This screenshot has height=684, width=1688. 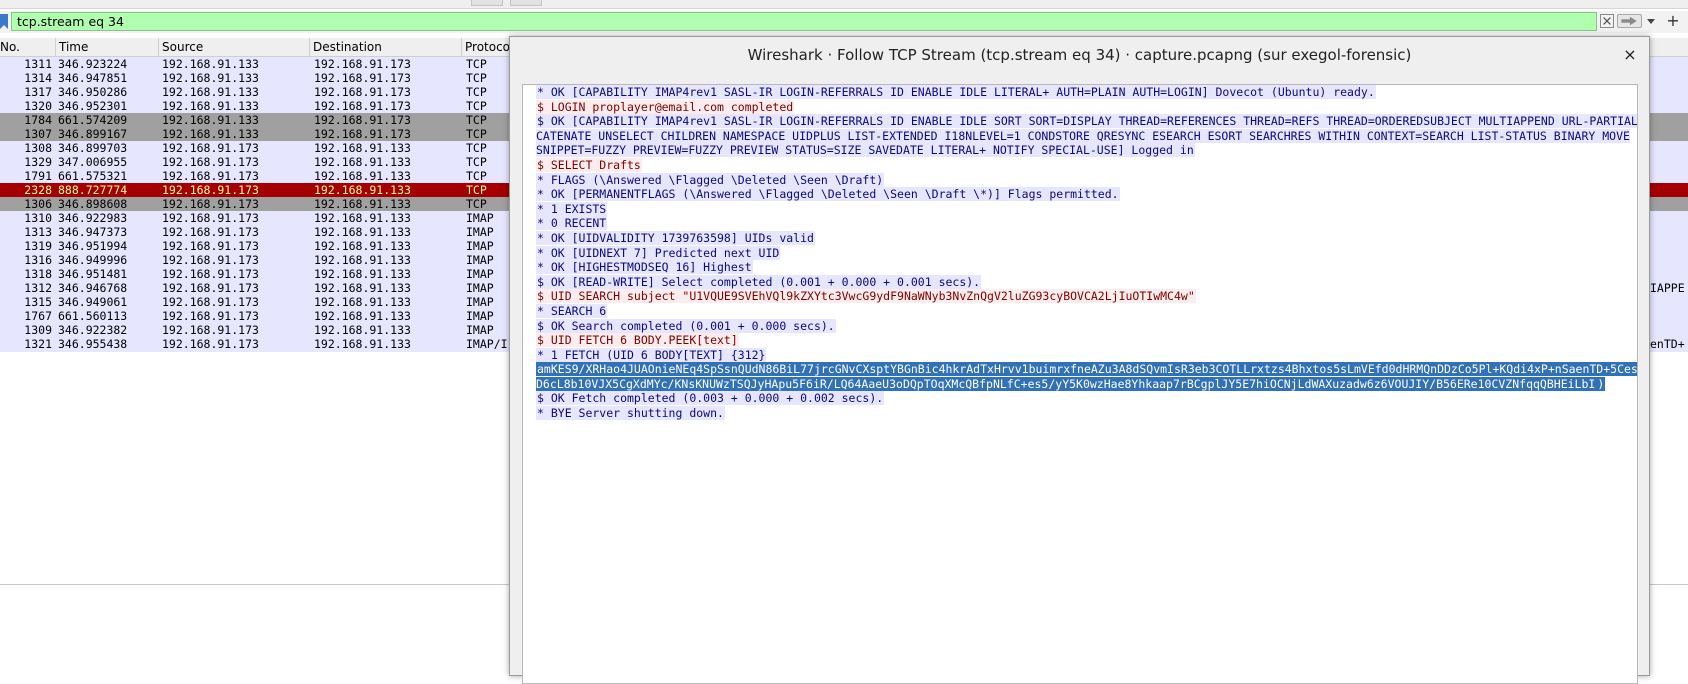 I want to click on packet-time: 346.947373, so click(x=93, y=232).